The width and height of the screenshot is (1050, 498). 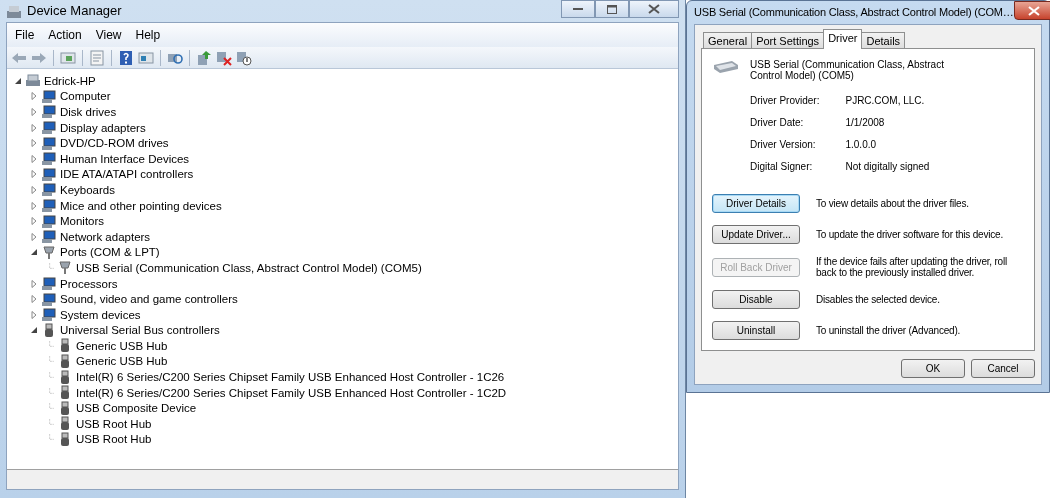 What do you see at coordinates (843, 39) in the screenshot?
I see `tab: Driver` at bounding box center [843, 39].